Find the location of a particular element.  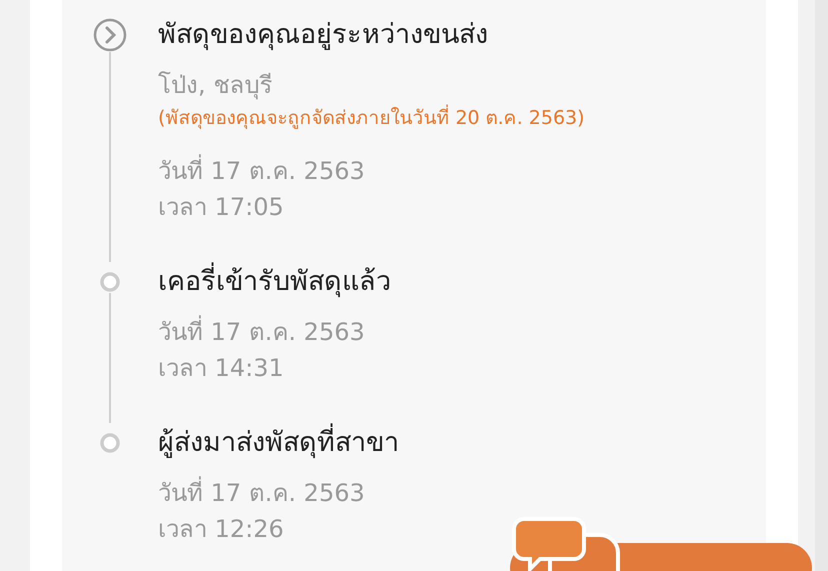

time-text: เวลา 17:05 is located at coordinates (221, 207).